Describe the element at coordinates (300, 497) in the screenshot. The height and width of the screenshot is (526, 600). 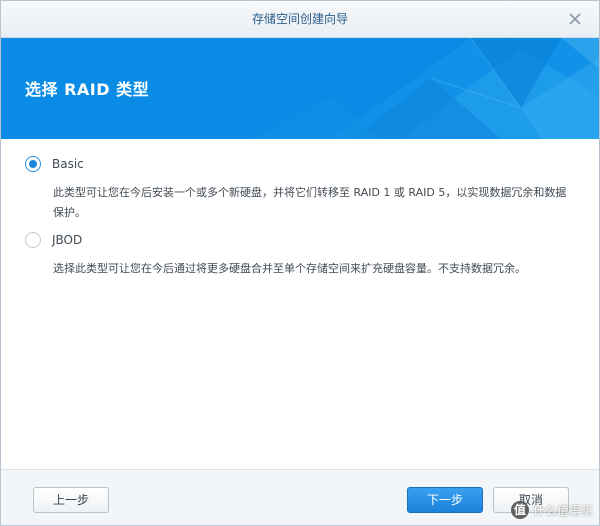
I see `footer-bar: 上一步 下一步 取消` at that location.